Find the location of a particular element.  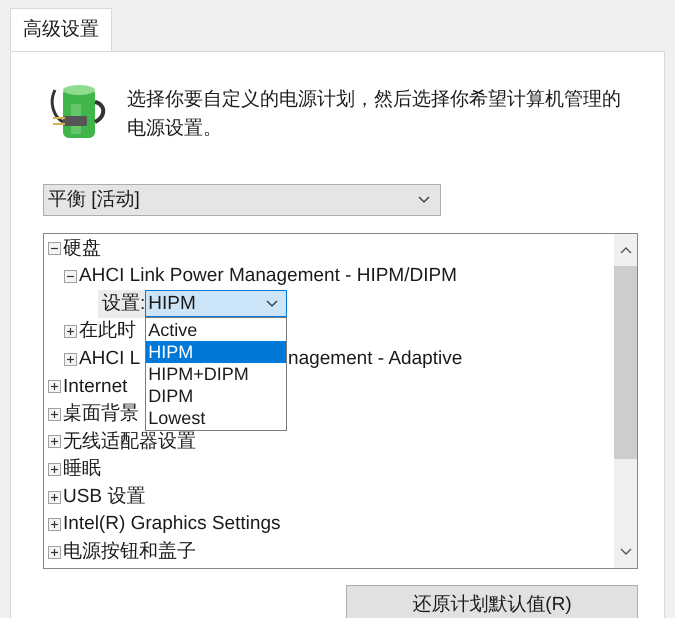

scroll-down-icon is located at coordinates (626, 552).